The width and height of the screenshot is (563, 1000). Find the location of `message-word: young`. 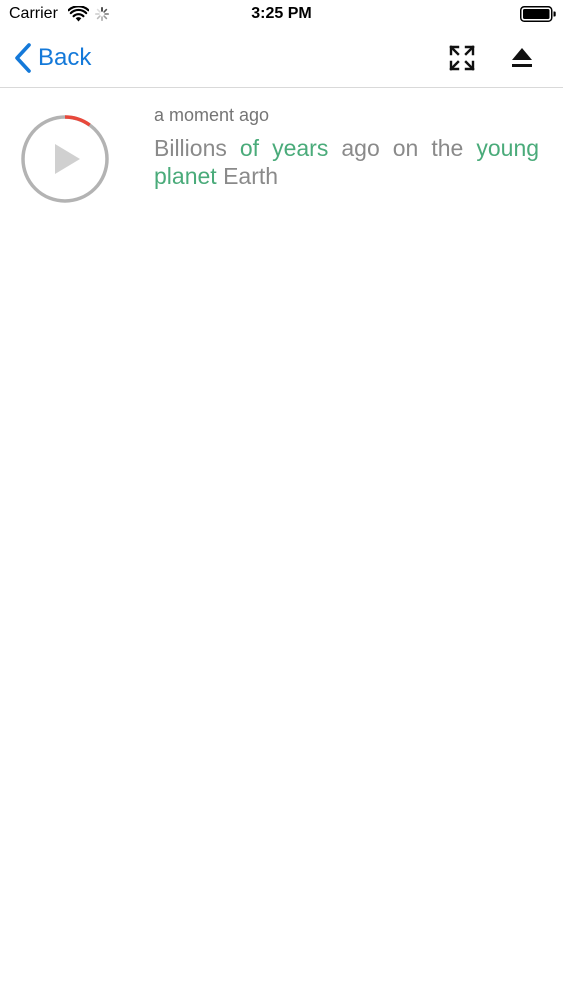

message-word: young is located at coordinates (508, 148).